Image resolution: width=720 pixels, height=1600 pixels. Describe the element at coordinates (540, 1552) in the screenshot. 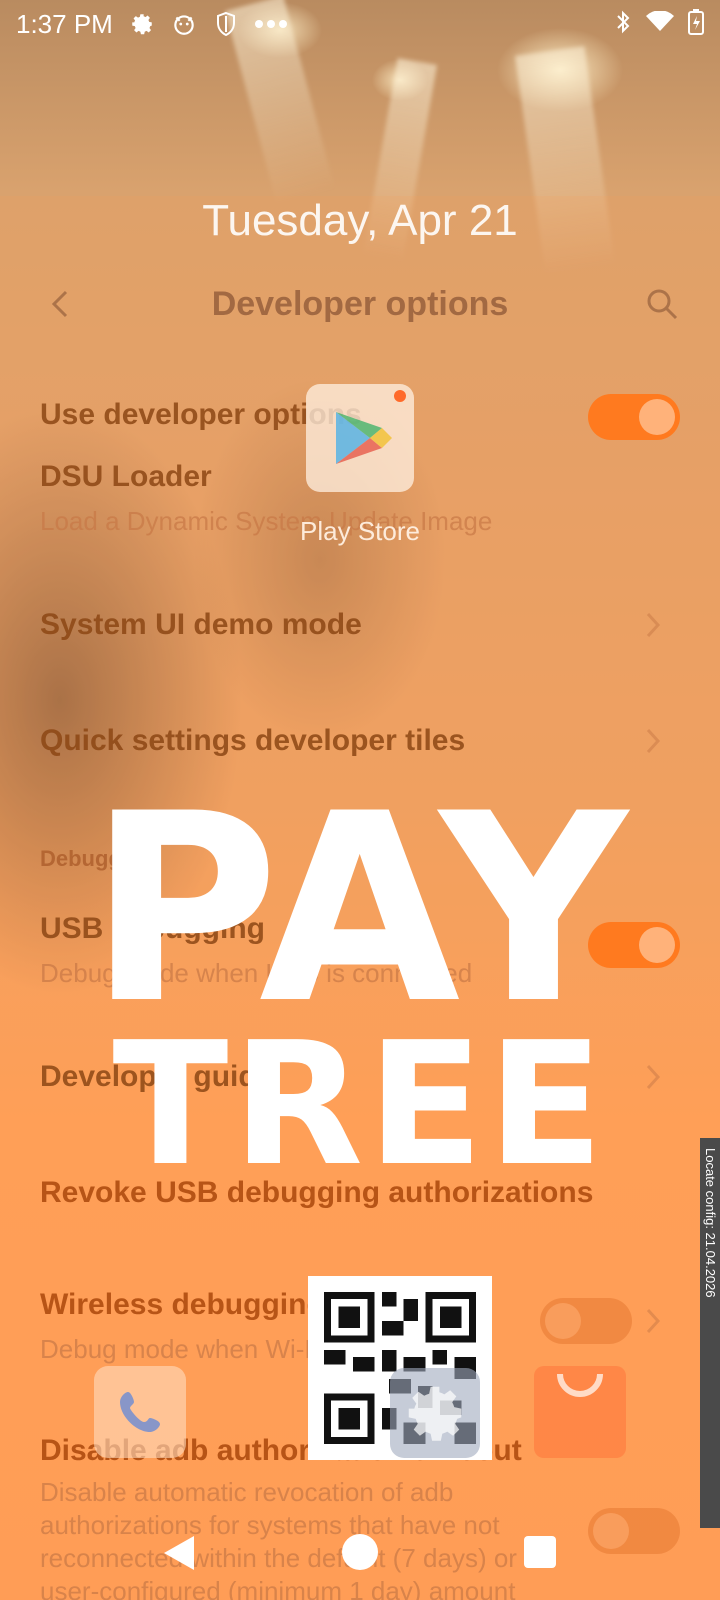

I see `nav-recents-icon` at that location.